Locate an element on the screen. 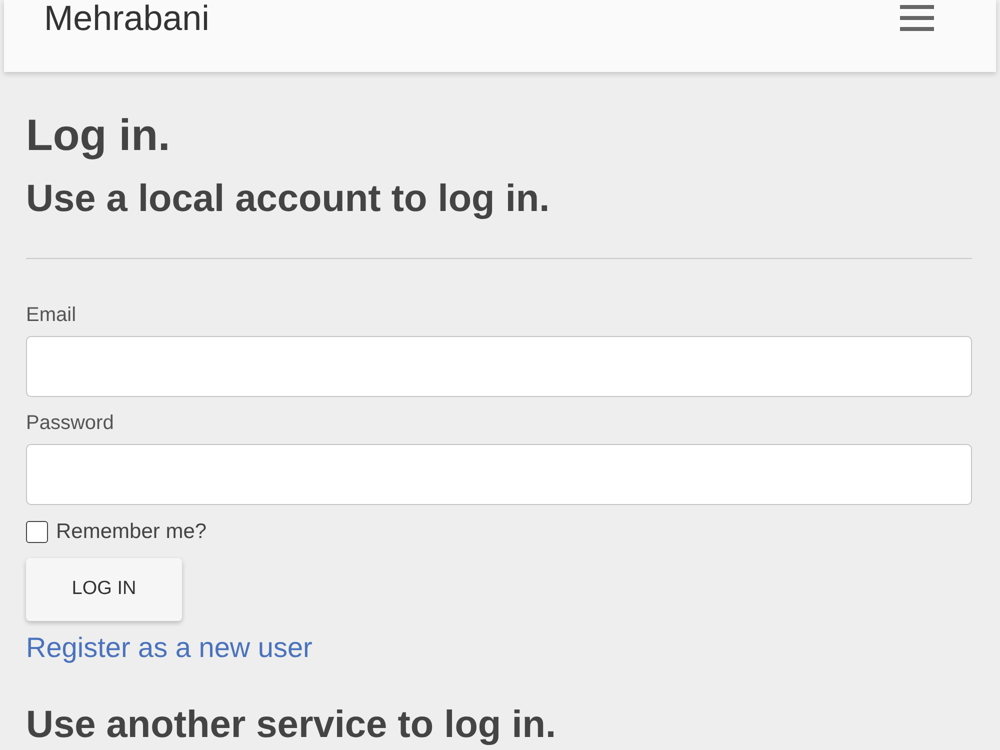 This screenshot has height=750, width=1000. field-label: Password is located at coordinates (70, 423).